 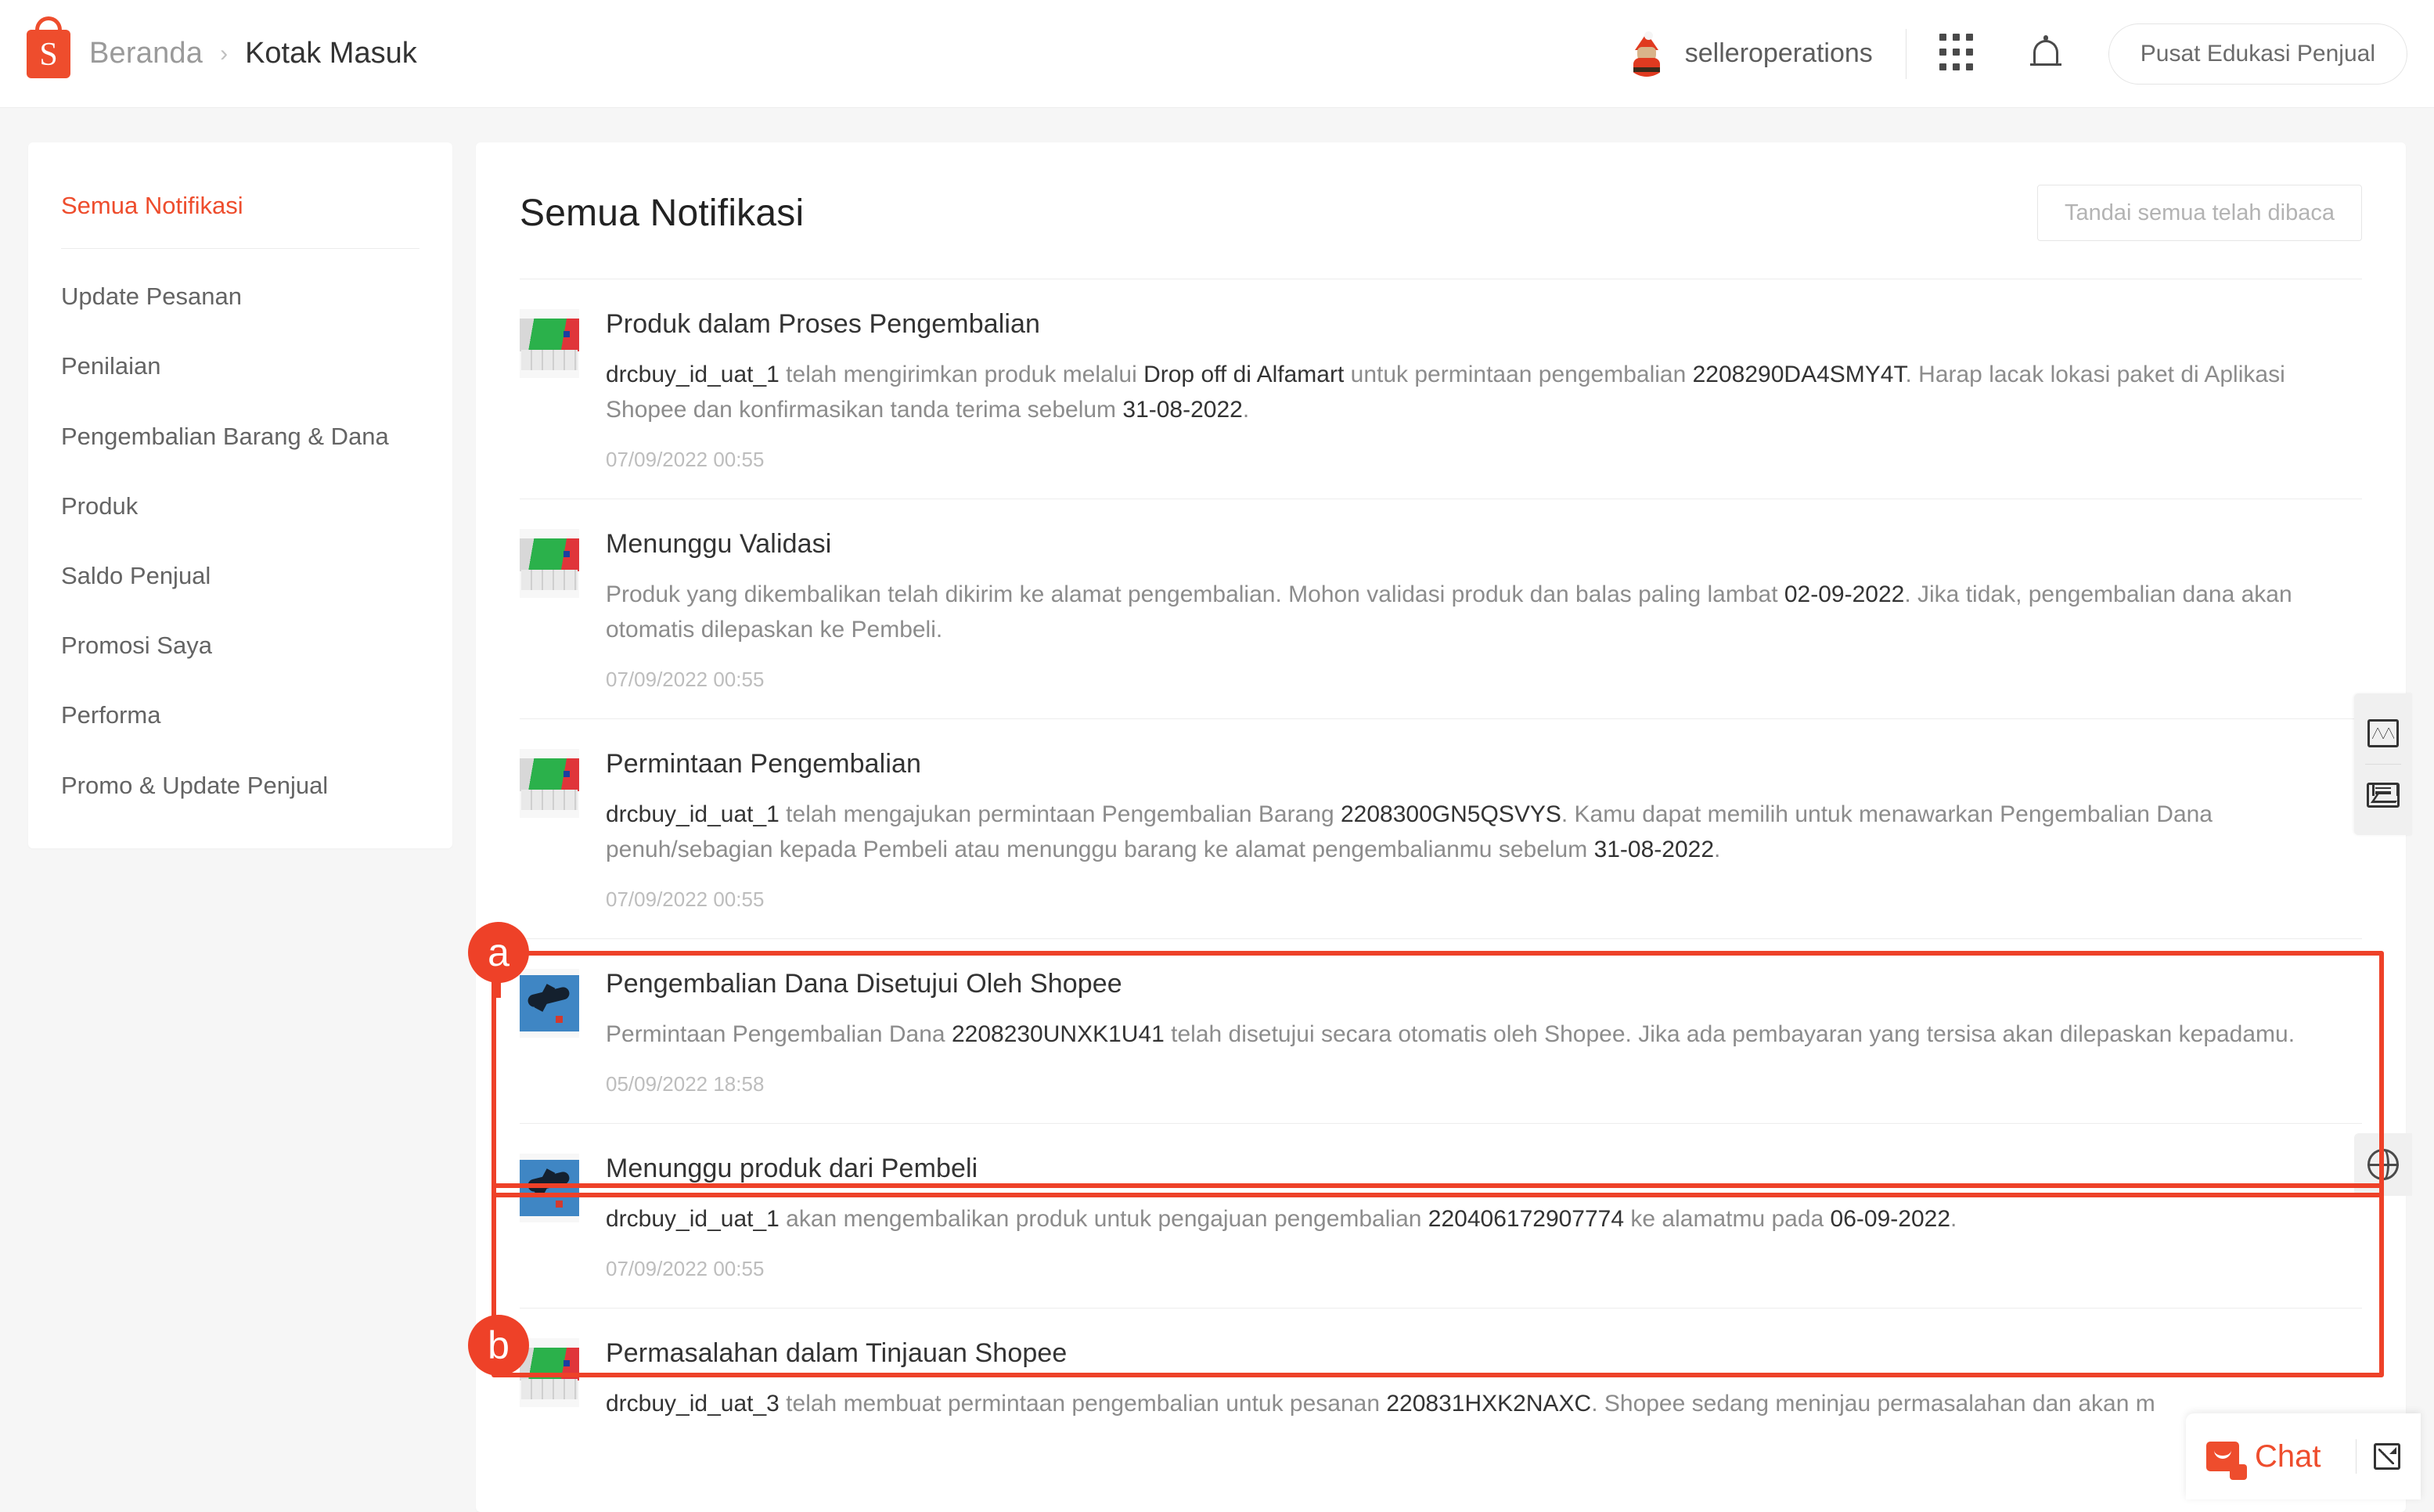 I want to click on notification-title: Produk dalam Proses Pengembalian, so click(x=823, y=324).